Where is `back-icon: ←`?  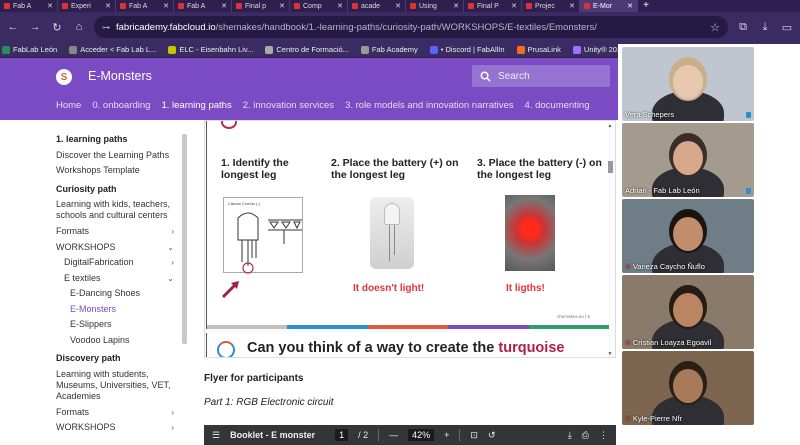
back-icon: ← is located at coordinates (13, 27).